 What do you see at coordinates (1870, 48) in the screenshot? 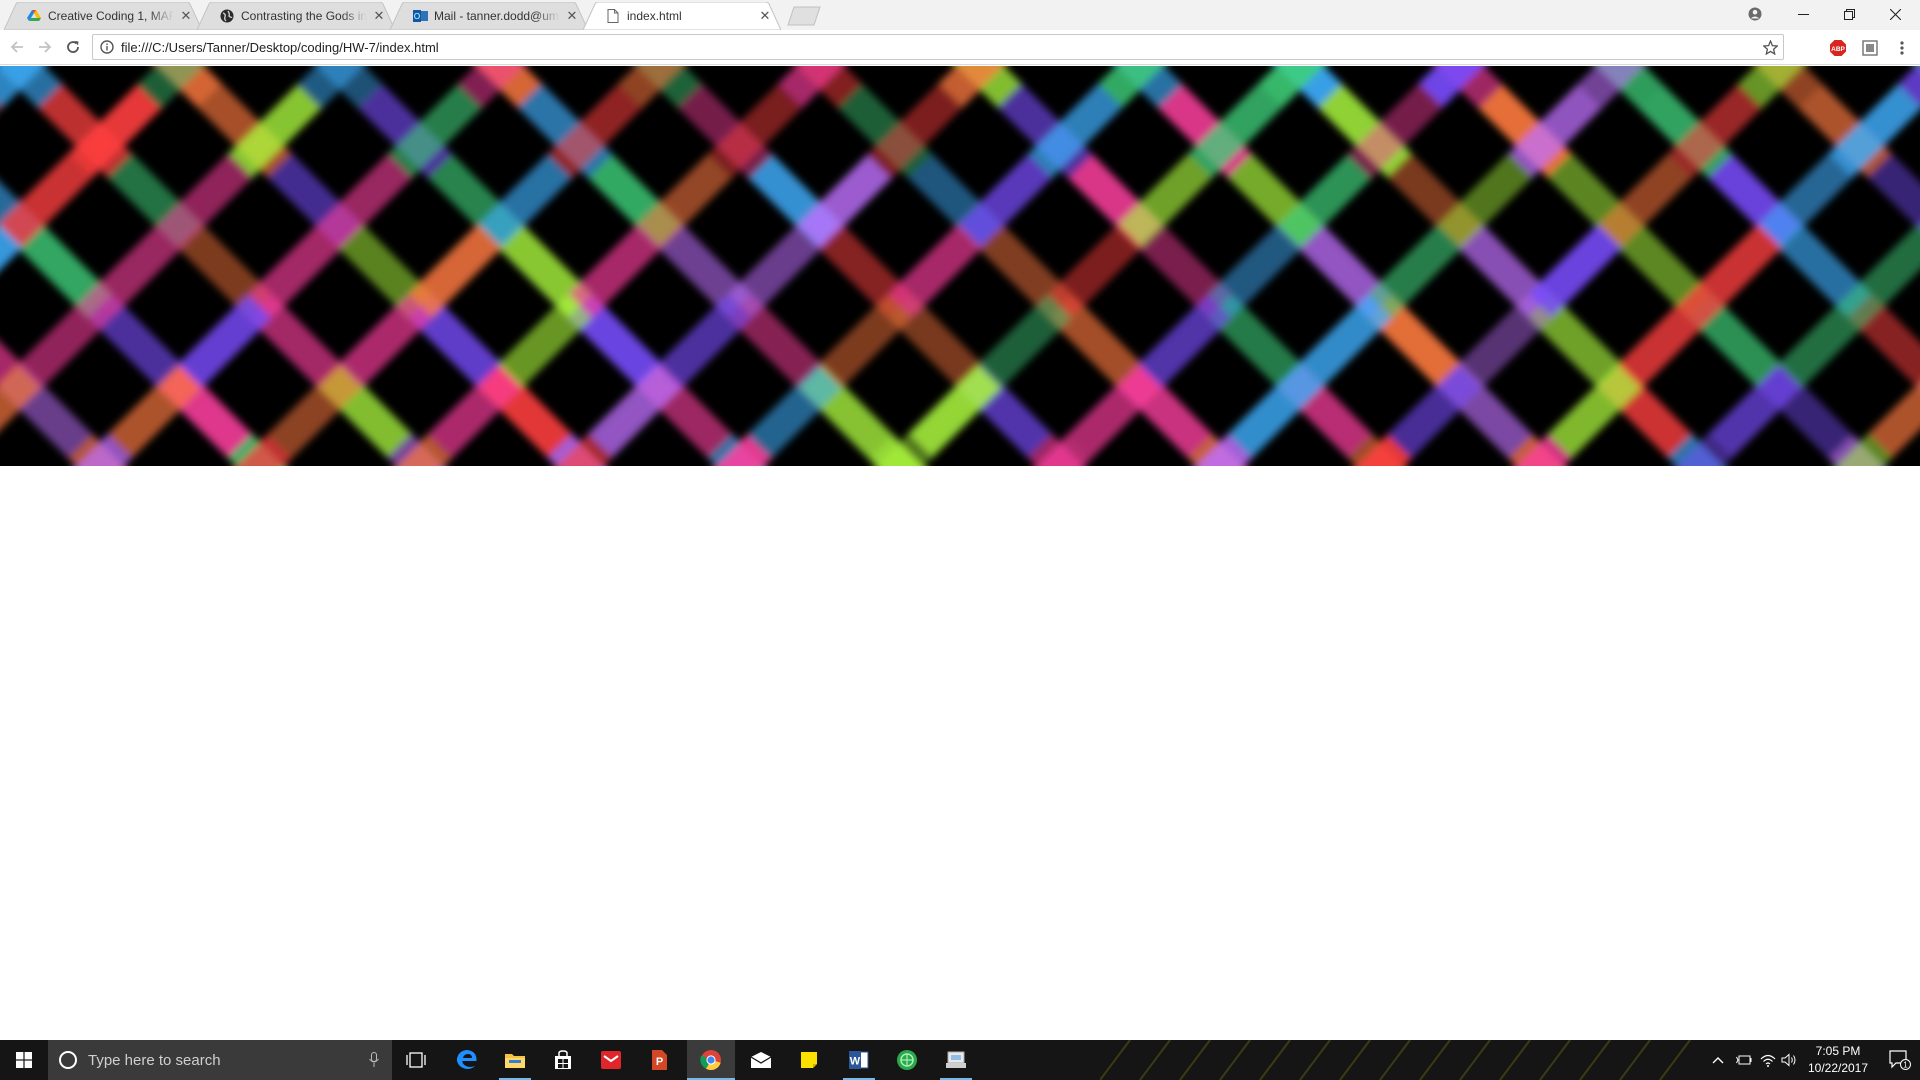
I see `extension-icon` at bounding box center [1870, 48].